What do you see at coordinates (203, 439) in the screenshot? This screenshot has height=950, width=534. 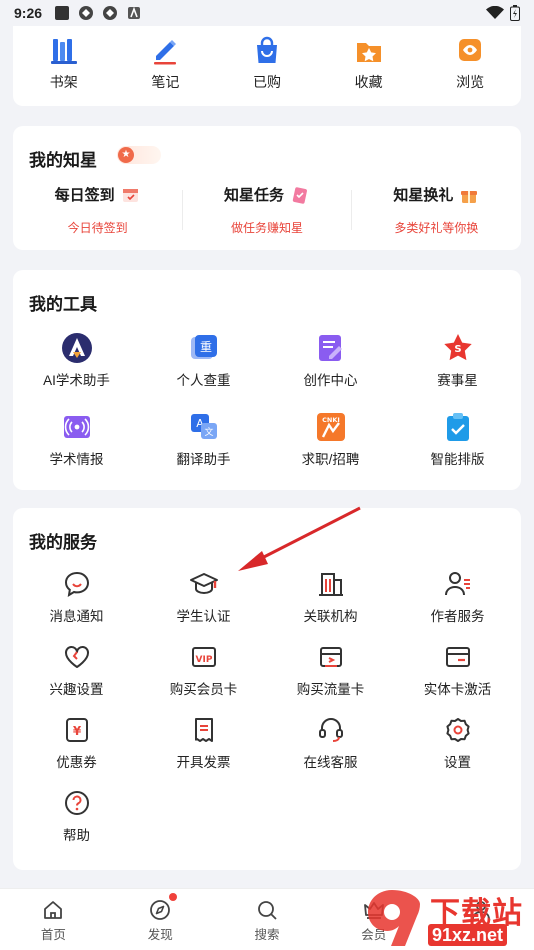 I see `tool-translate: A文 翻译助手` at bounding box center [203, 439].